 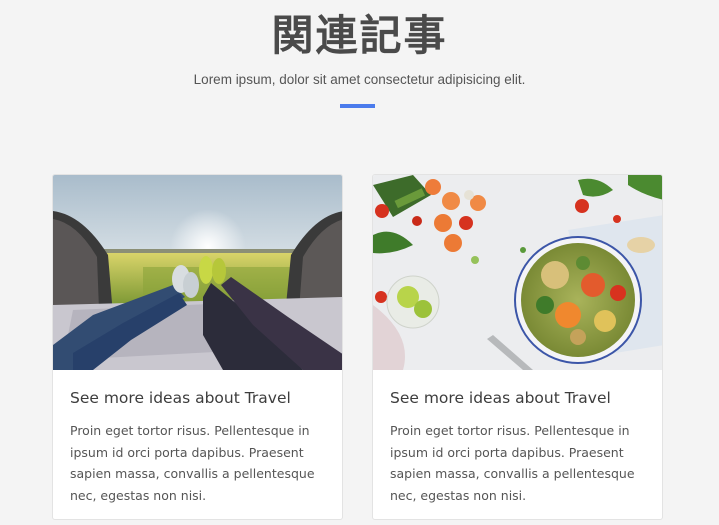 I want to click on salad-photo, so click(x=517, y=272).